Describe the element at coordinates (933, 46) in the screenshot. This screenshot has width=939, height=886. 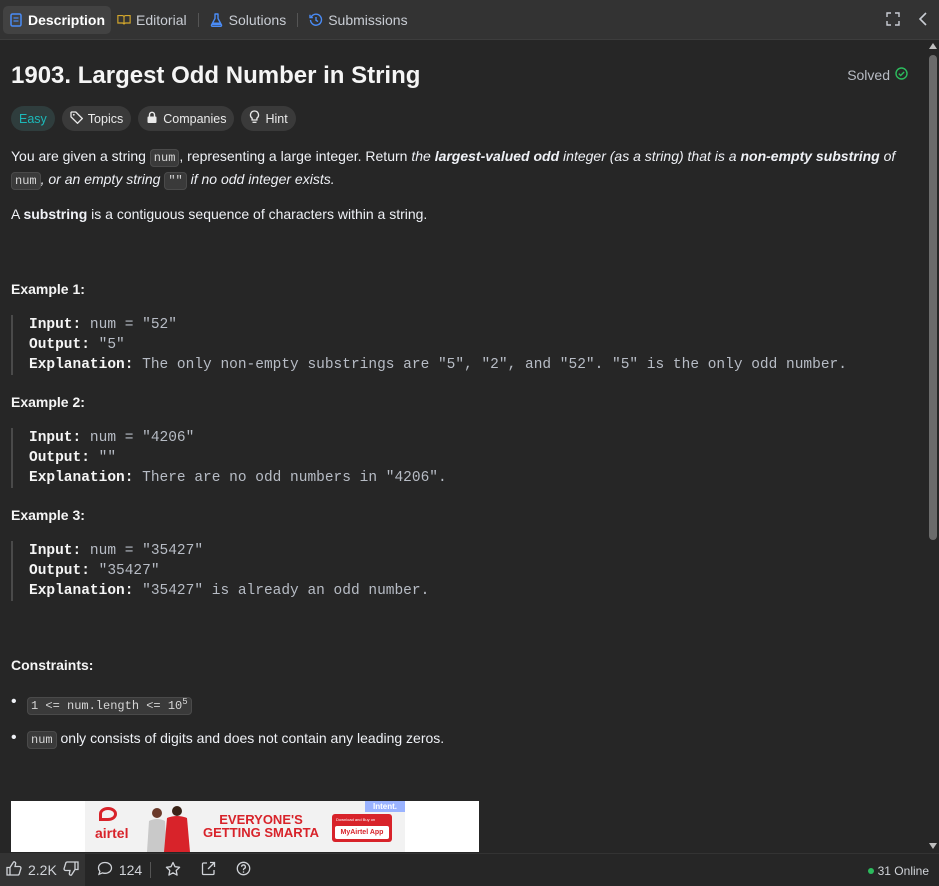
I see `scroll-up-arrow-icon` at that location.